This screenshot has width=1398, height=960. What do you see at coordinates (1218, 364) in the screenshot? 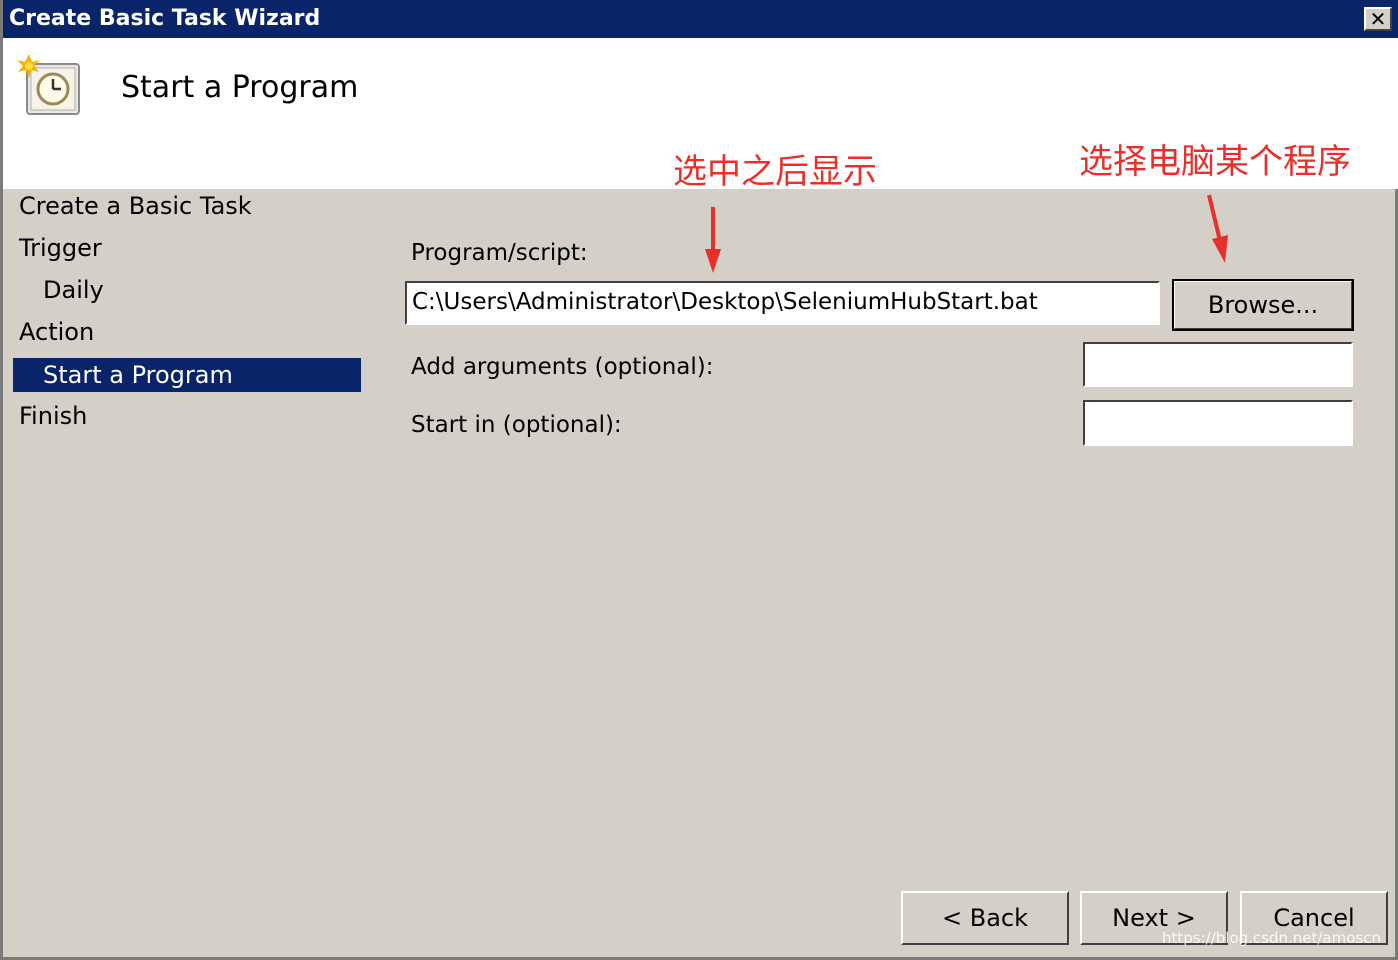
I see `add-arguments-input` at bounding box center [1218, 364].